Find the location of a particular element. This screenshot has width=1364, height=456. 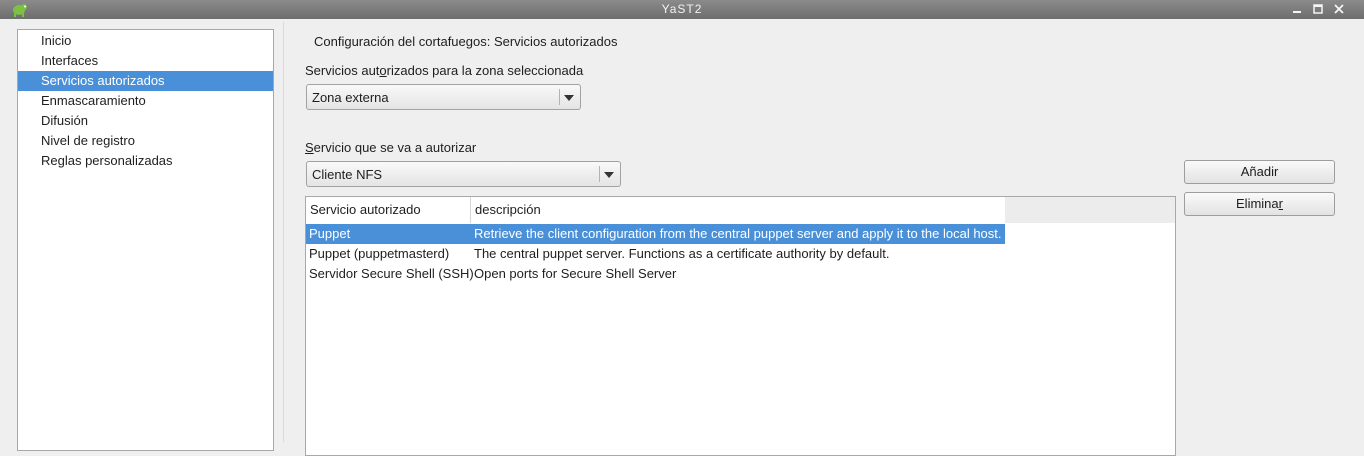

panel-divider is located at coordinates (283, 232).